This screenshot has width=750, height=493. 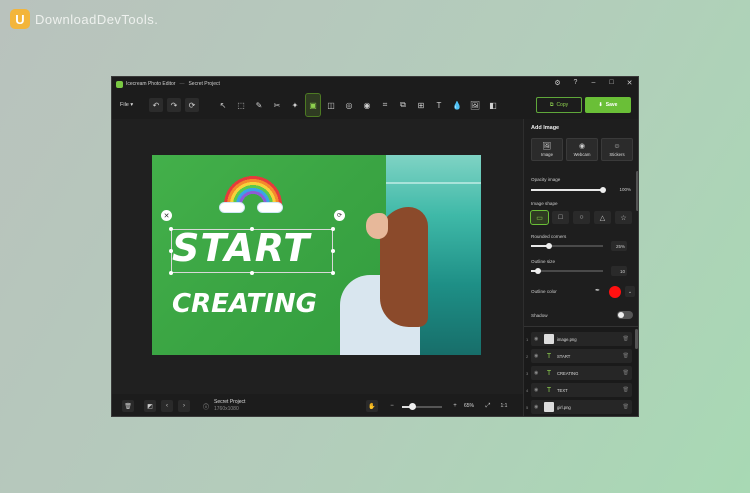 What do you see at coordinates (167, 406) in the screenshot?
I see `prev-icon: ‹` at bounding box center [167, 406].